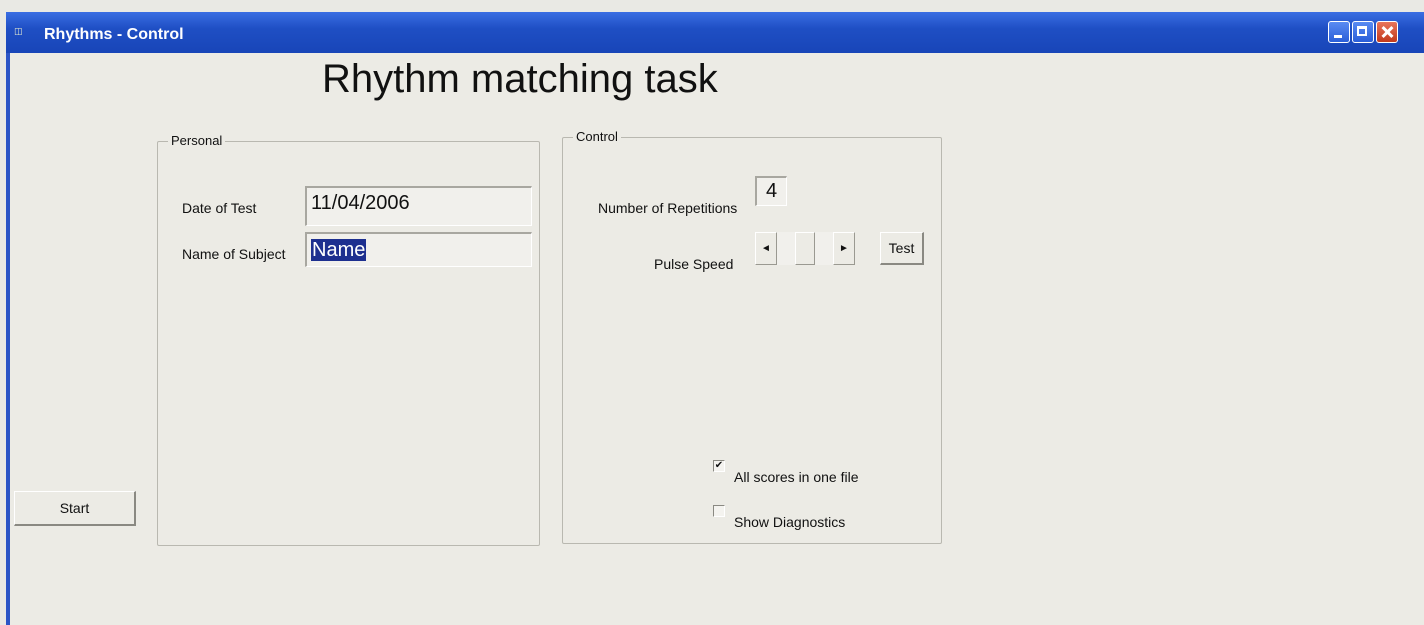 The width and height of the screenshot is (1424, 625). I want to click on repetitions-field: 4, so click(771, 191).